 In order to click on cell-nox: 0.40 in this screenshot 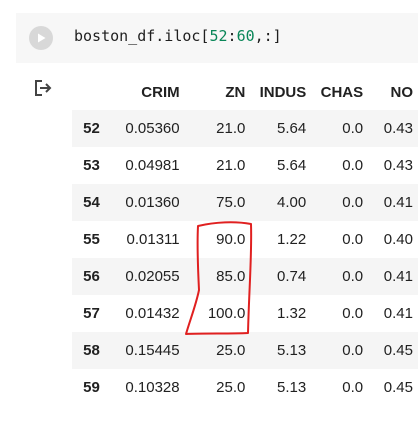, I will do `click(398, 239)`.